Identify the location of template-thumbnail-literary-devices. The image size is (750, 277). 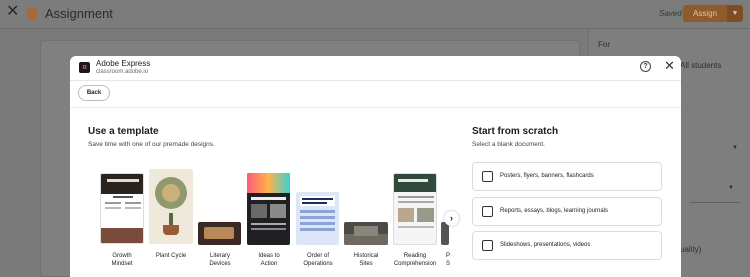
(219, 233).